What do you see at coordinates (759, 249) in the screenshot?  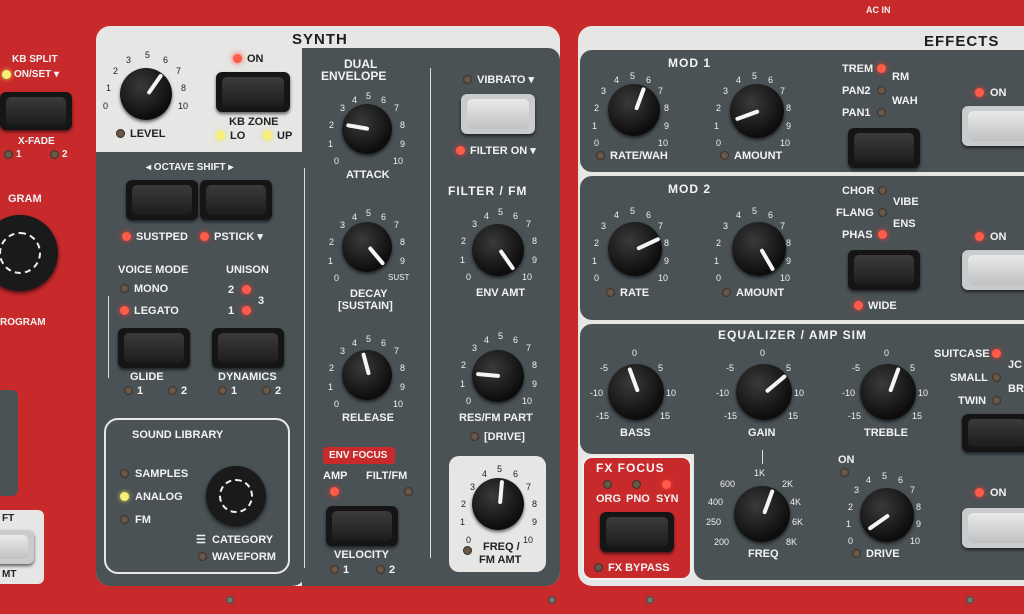 I see `mod2-amount-knob` at bounding box center [759, 249].